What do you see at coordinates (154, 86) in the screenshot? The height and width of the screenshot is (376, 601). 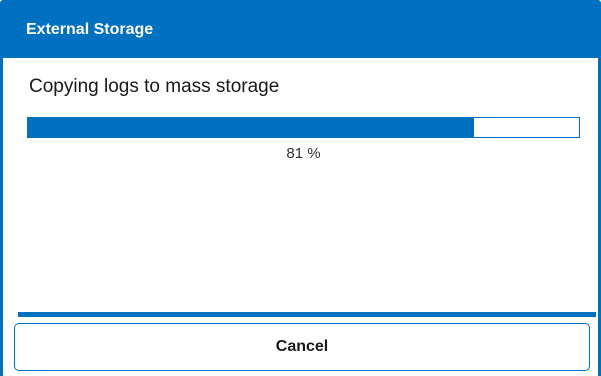 I see `status-message: Copying logs to mass storage` at bounding box center [154, 86].